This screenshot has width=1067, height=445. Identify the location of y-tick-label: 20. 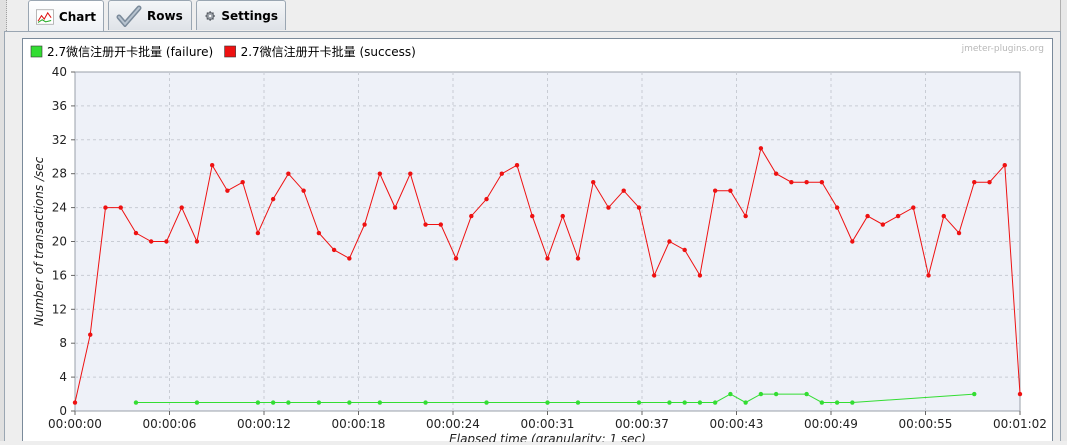
(59, 242).